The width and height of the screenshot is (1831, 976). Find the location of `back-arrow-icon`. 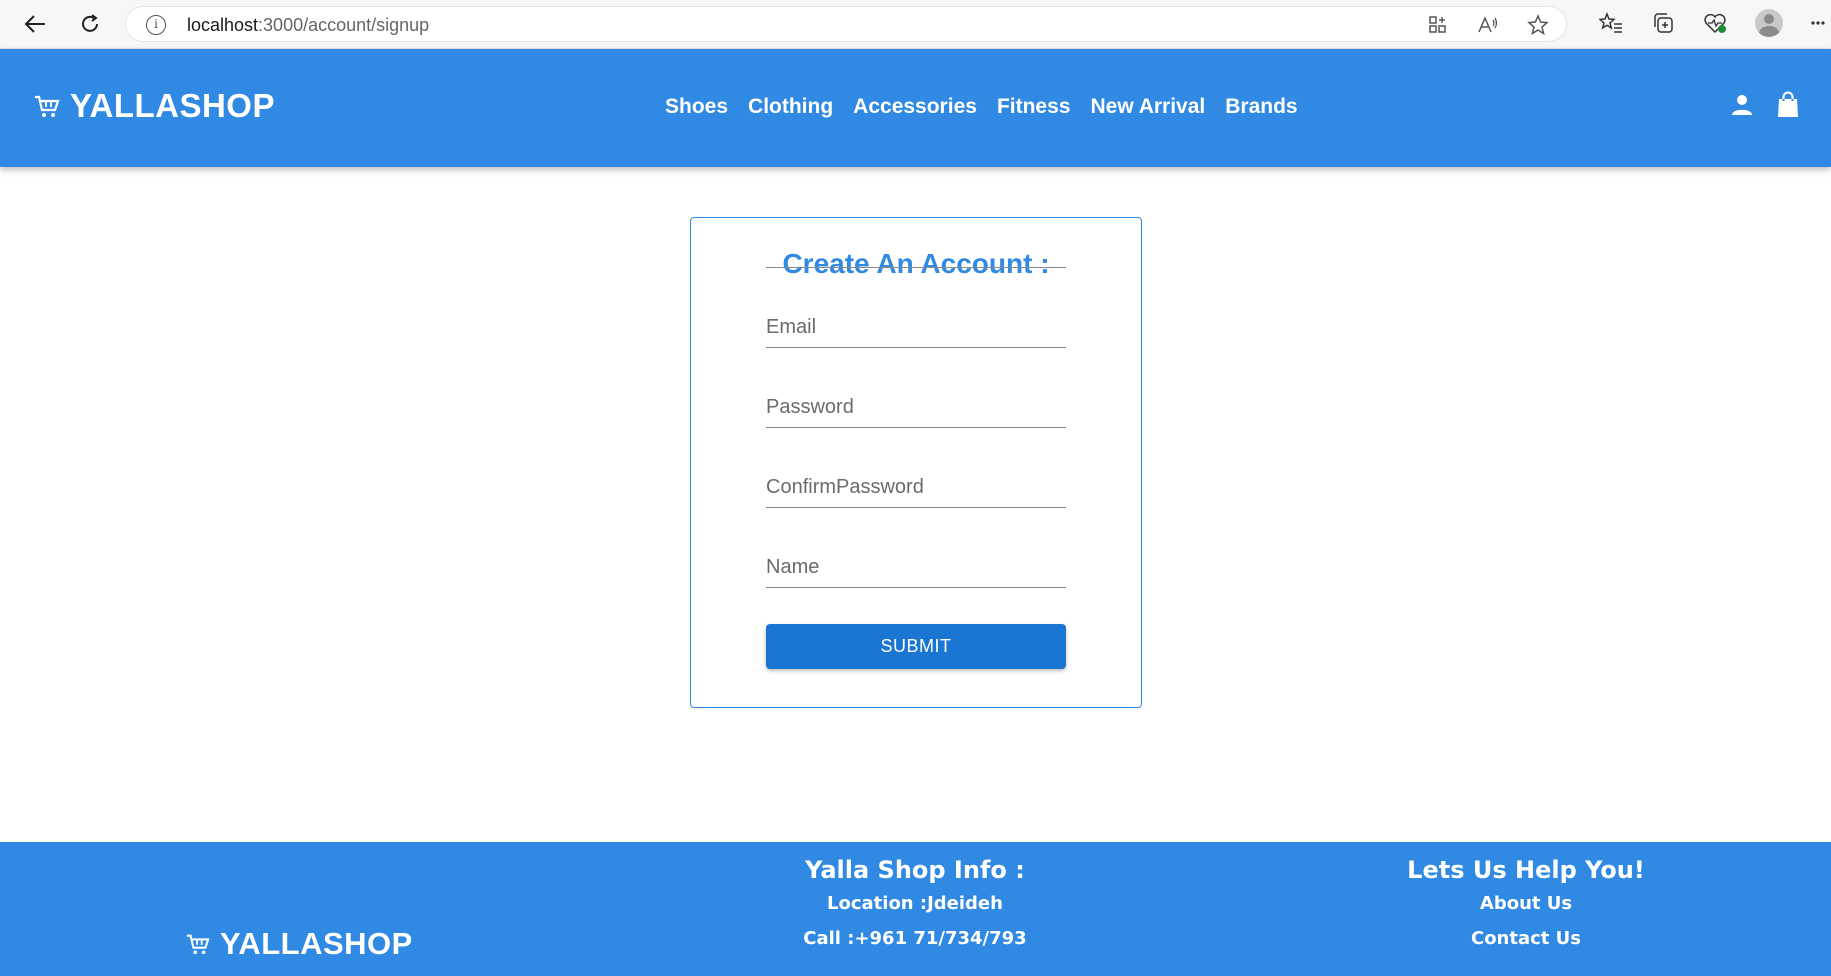

back-arrow-icon is located at coordinates (35, 24).